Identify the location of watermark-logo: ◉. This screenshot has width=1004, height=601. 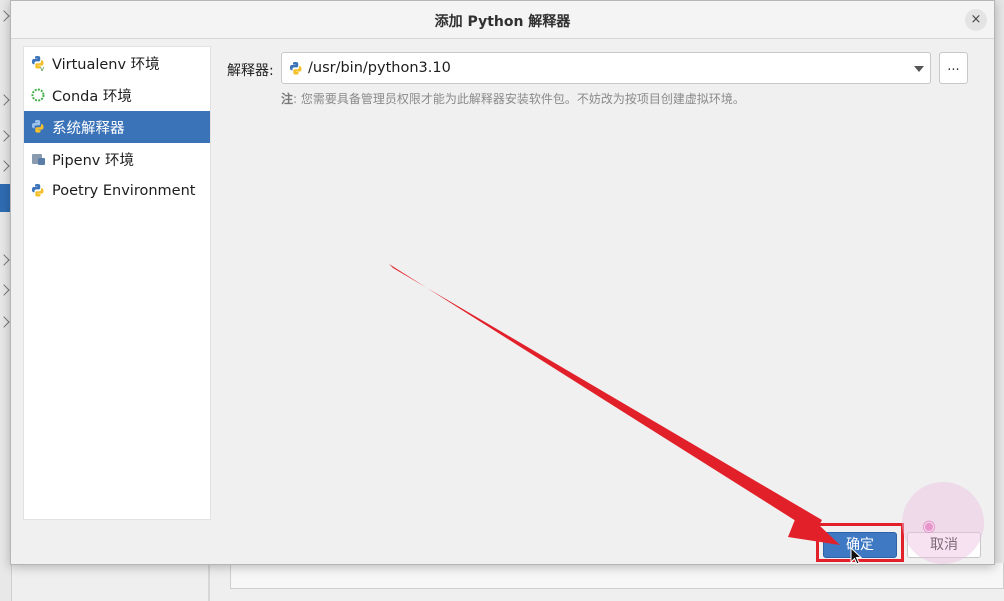
(943, 523).